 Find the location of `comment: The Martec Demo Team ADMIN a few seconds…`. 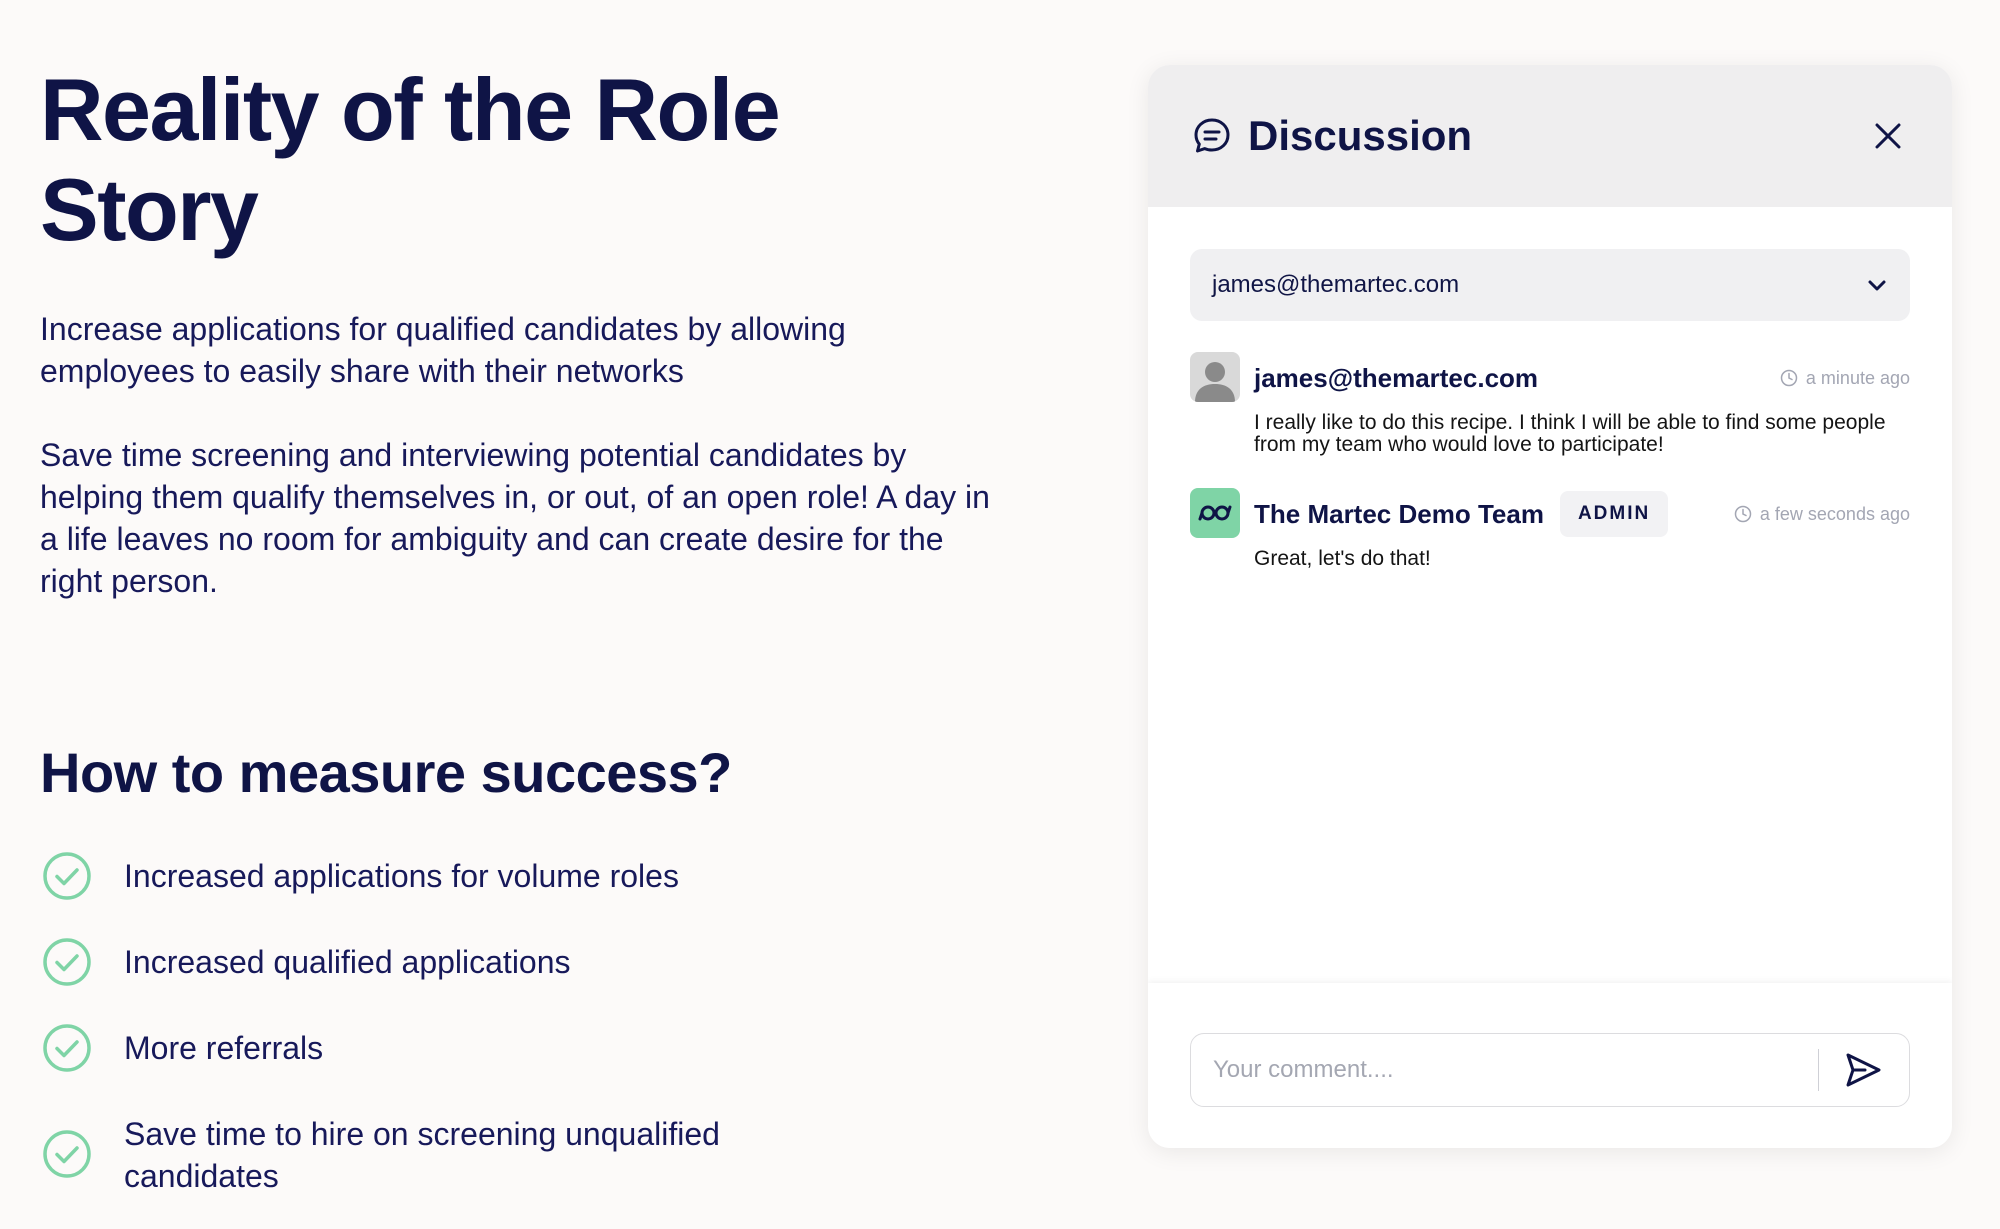

comment: The Martec Demo Team ADMIN a few seconds… is located at coordinates (1550, 533).